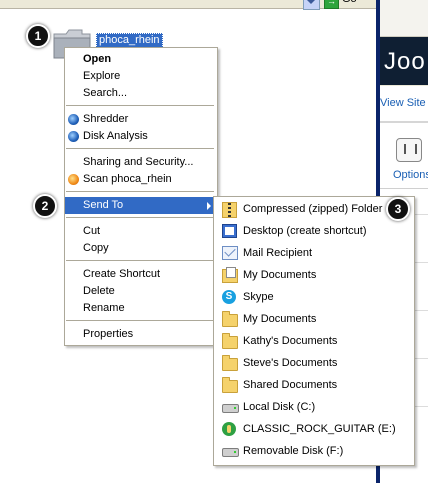 Image resolution: width=428 pixels, height=483 pixels. I want to click on send-to-mail-recipient: Mail Recipient, so click(314, 253).